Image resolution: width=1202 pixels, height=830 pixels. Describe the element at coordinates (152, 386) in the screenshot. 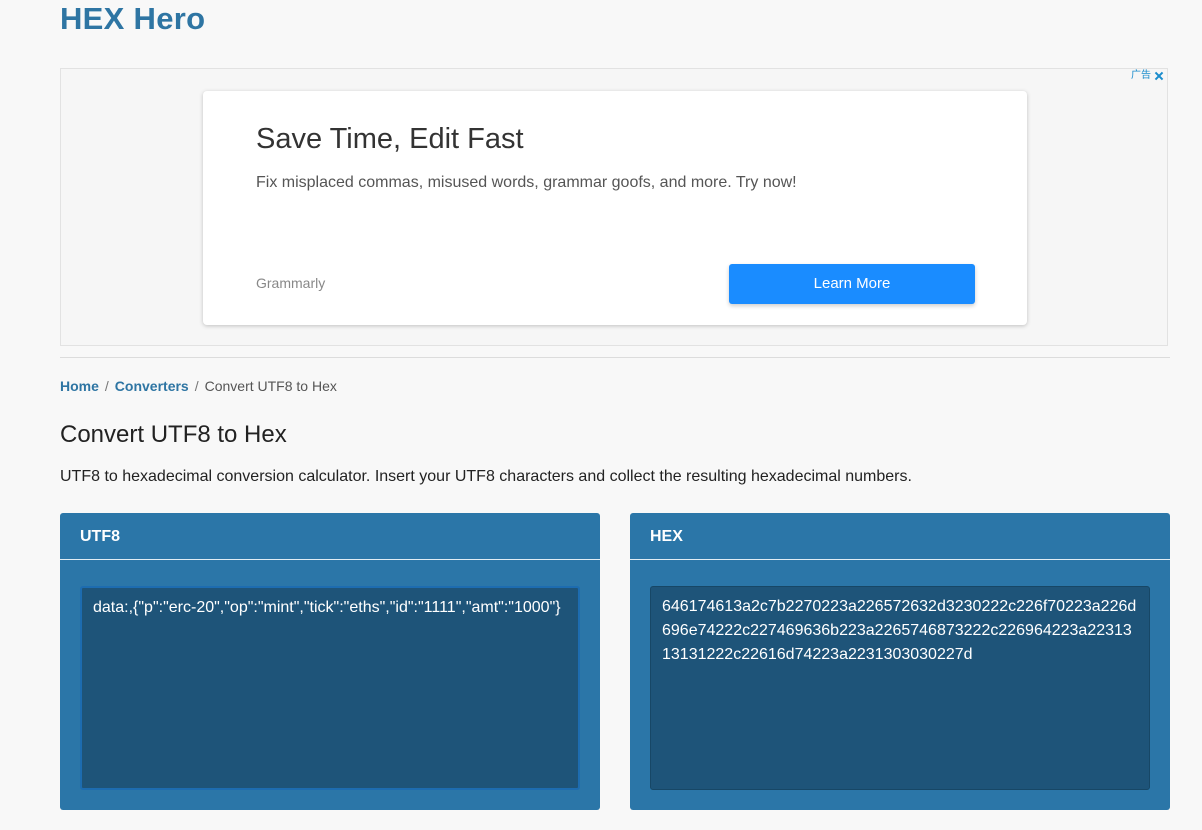

I see `breadcrumb-converters-link: Converters` at that location.